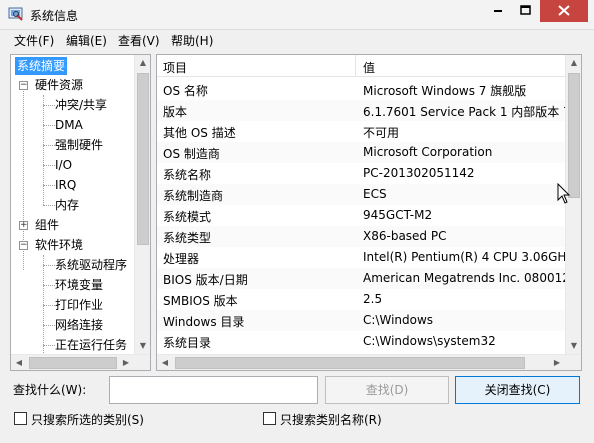 This screenshot has height=443, width=594. Describe the element at coordinates (187, 343) in the screenshot. I see `row-item: 系统目录` at that location.